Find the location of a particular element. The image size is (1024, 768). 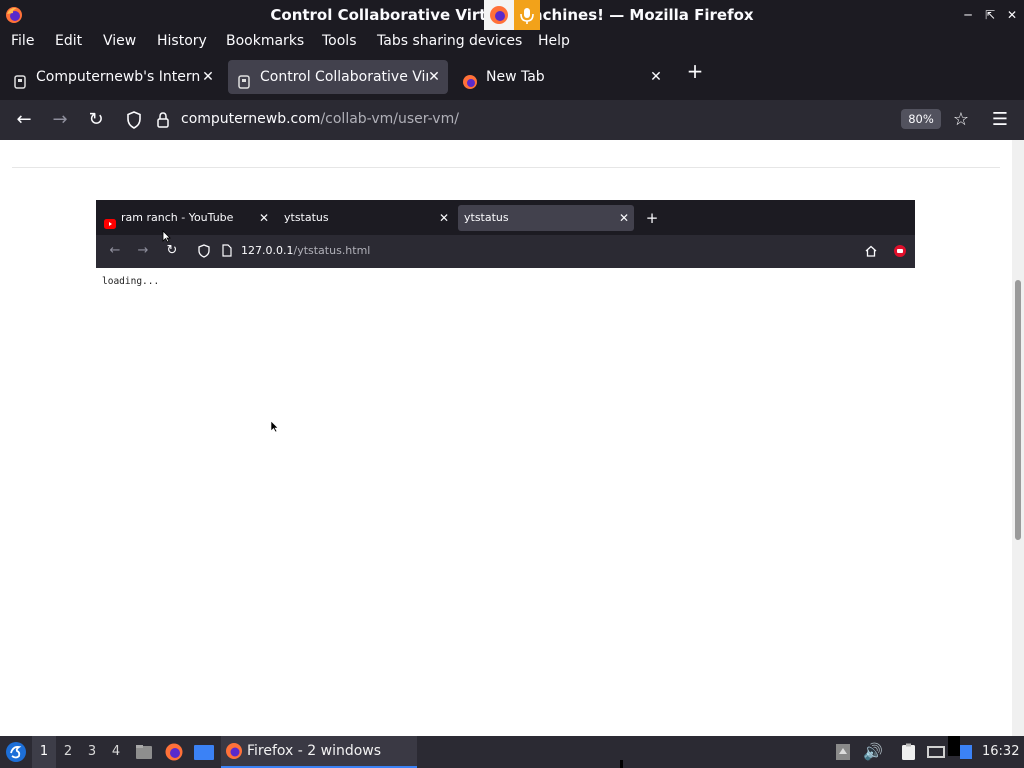

zoom-level-badge: 80% is located at coordinates (921, 119).